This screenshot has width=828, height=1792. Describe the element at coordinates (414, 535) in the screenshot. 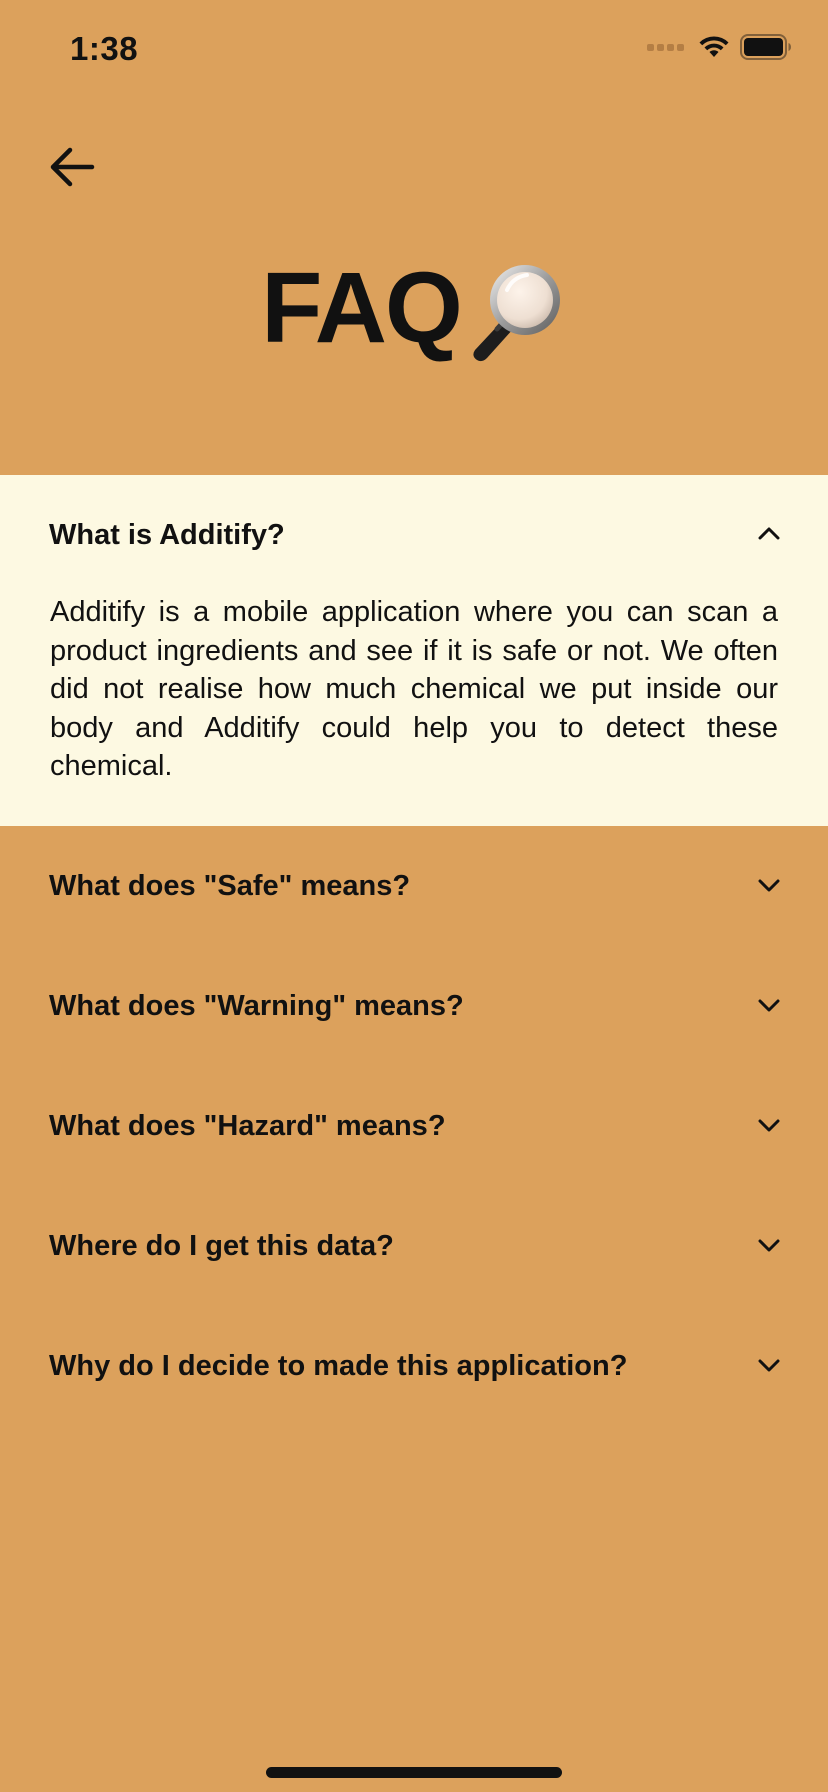

I see `faq-header: What is Additify?` at that location.